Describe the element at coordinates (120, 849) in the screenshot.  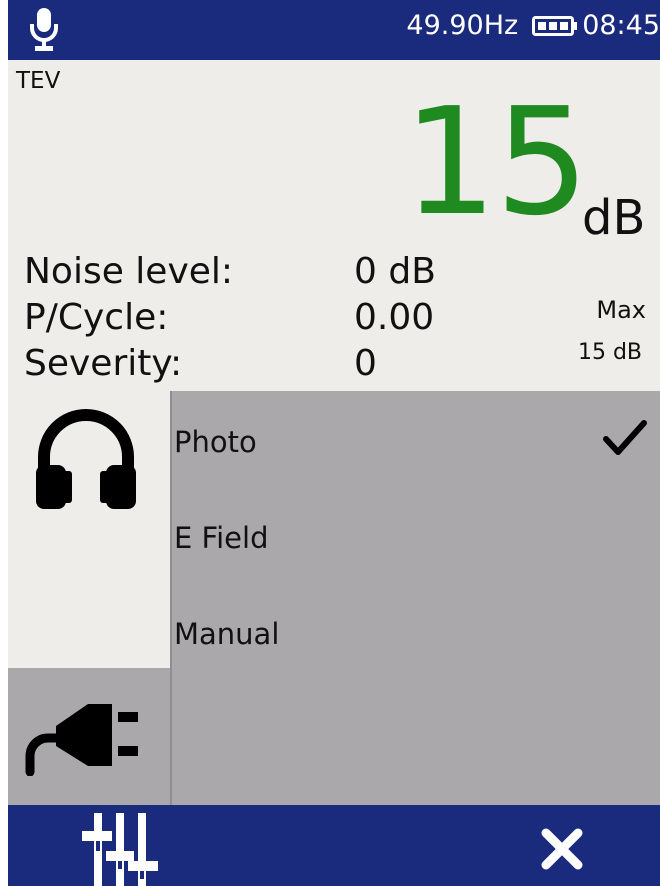
I see `sliders-icon` at that location.